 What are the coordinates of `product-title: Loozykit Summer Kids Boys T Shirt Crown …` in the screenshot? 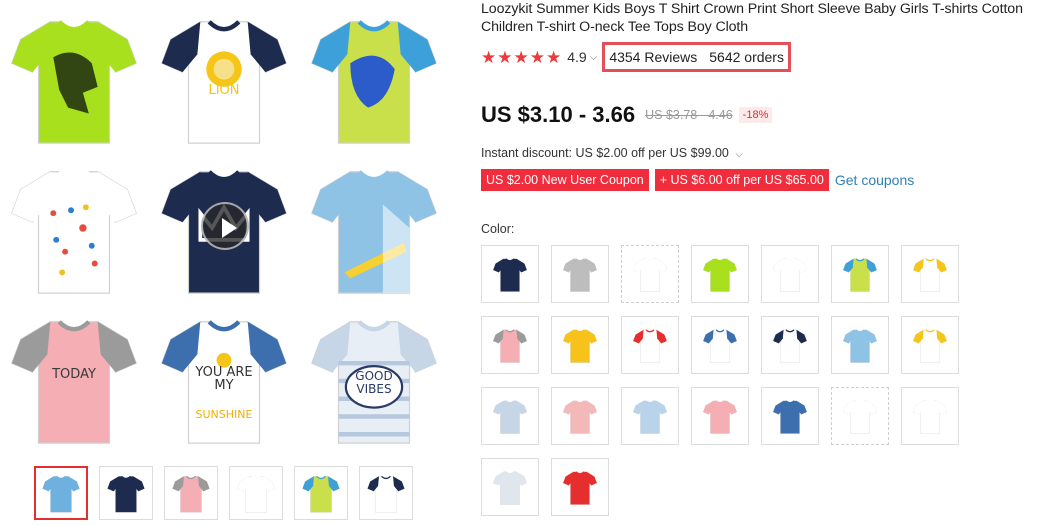 It's located at (752, 18).